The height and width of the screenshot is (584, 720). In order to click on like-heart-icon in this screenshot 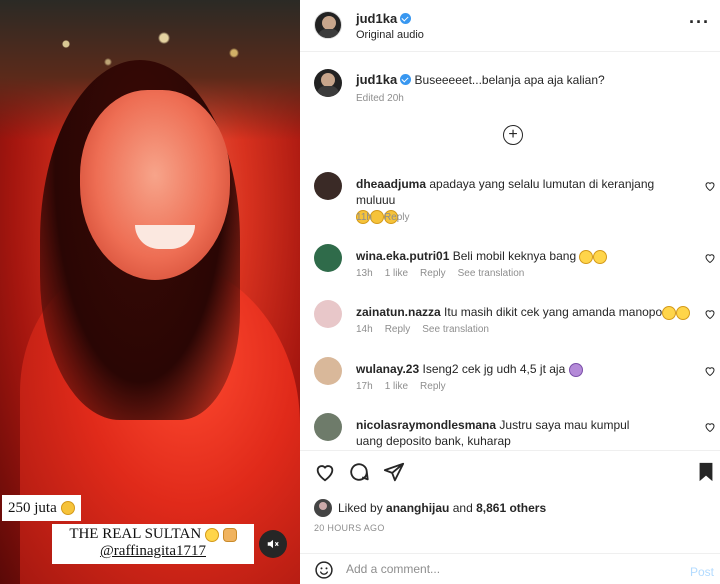, I will do `click(325, 472)`.